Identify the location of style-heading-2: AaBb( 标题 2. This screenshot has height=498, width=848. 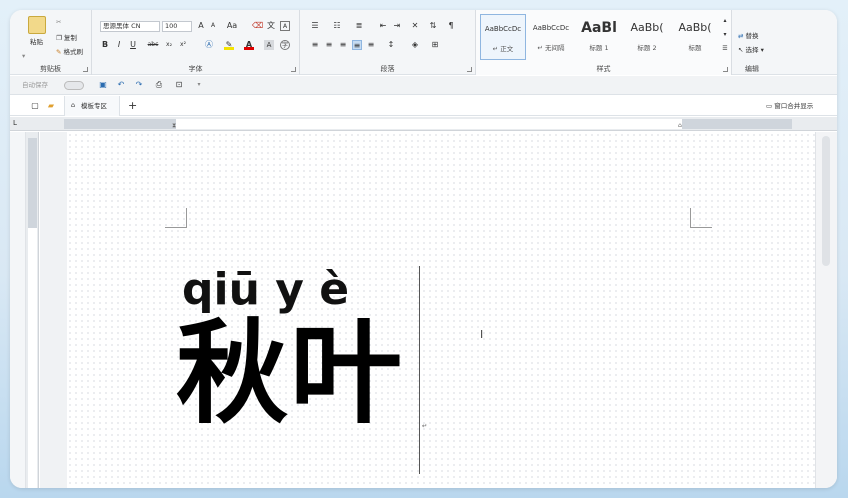
(647, 37).